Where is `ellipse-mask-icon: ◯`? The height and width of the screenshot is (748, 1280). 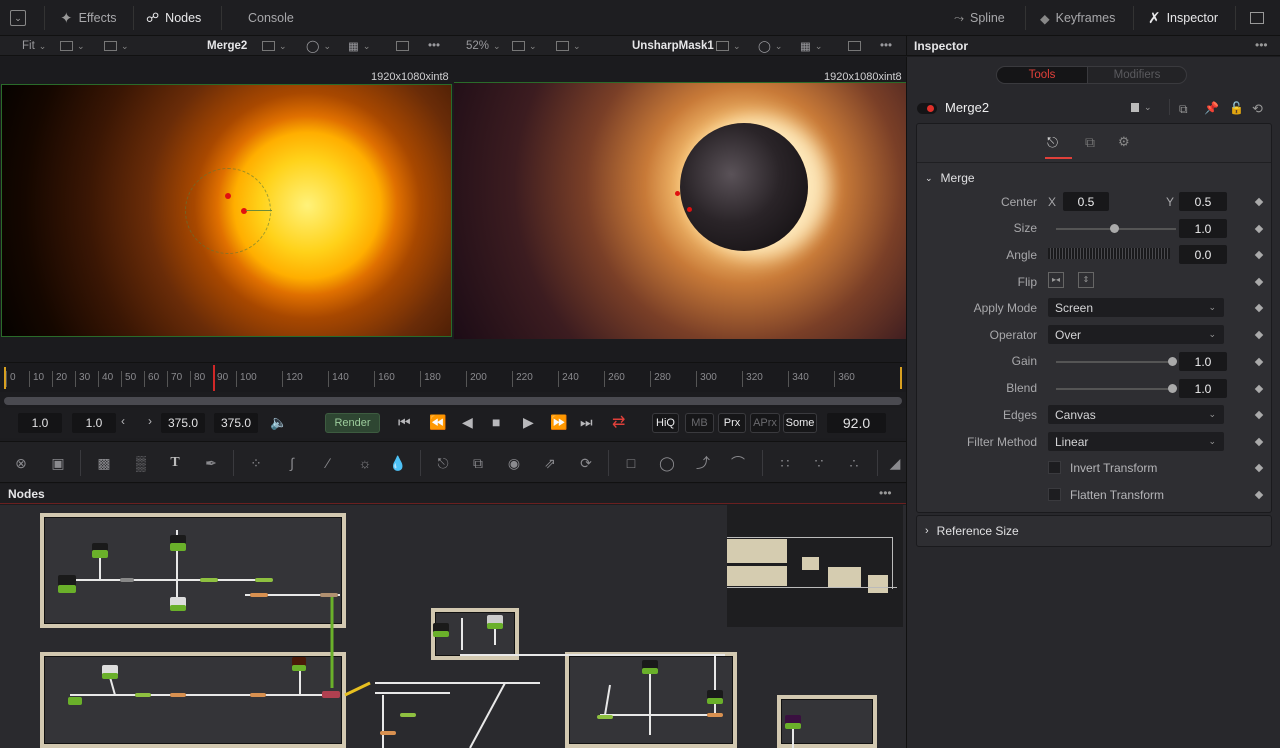 ellipse-mask-icon: ◯ is located at coordinates (667, 463).